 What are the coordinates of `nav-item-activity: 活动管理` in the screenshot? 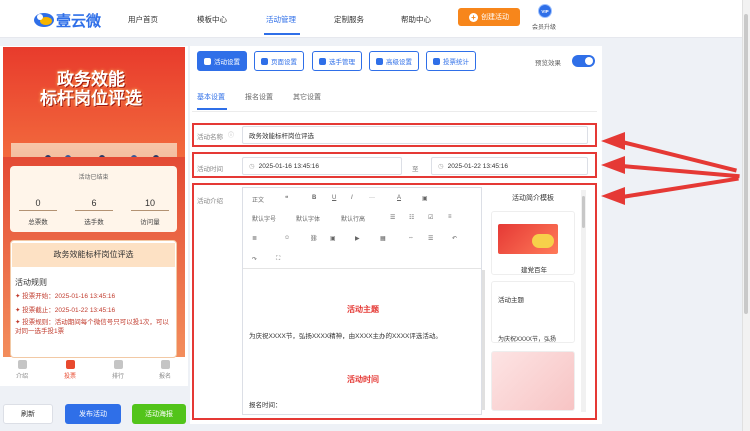 It's located at (281, 19).